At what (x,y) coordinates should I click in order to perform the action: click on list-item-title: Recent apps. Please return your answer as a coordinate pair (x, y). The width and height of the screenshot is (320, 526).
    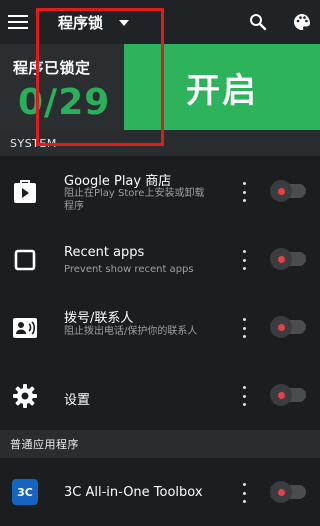
    Looking at the image, I should click on (104, 252).